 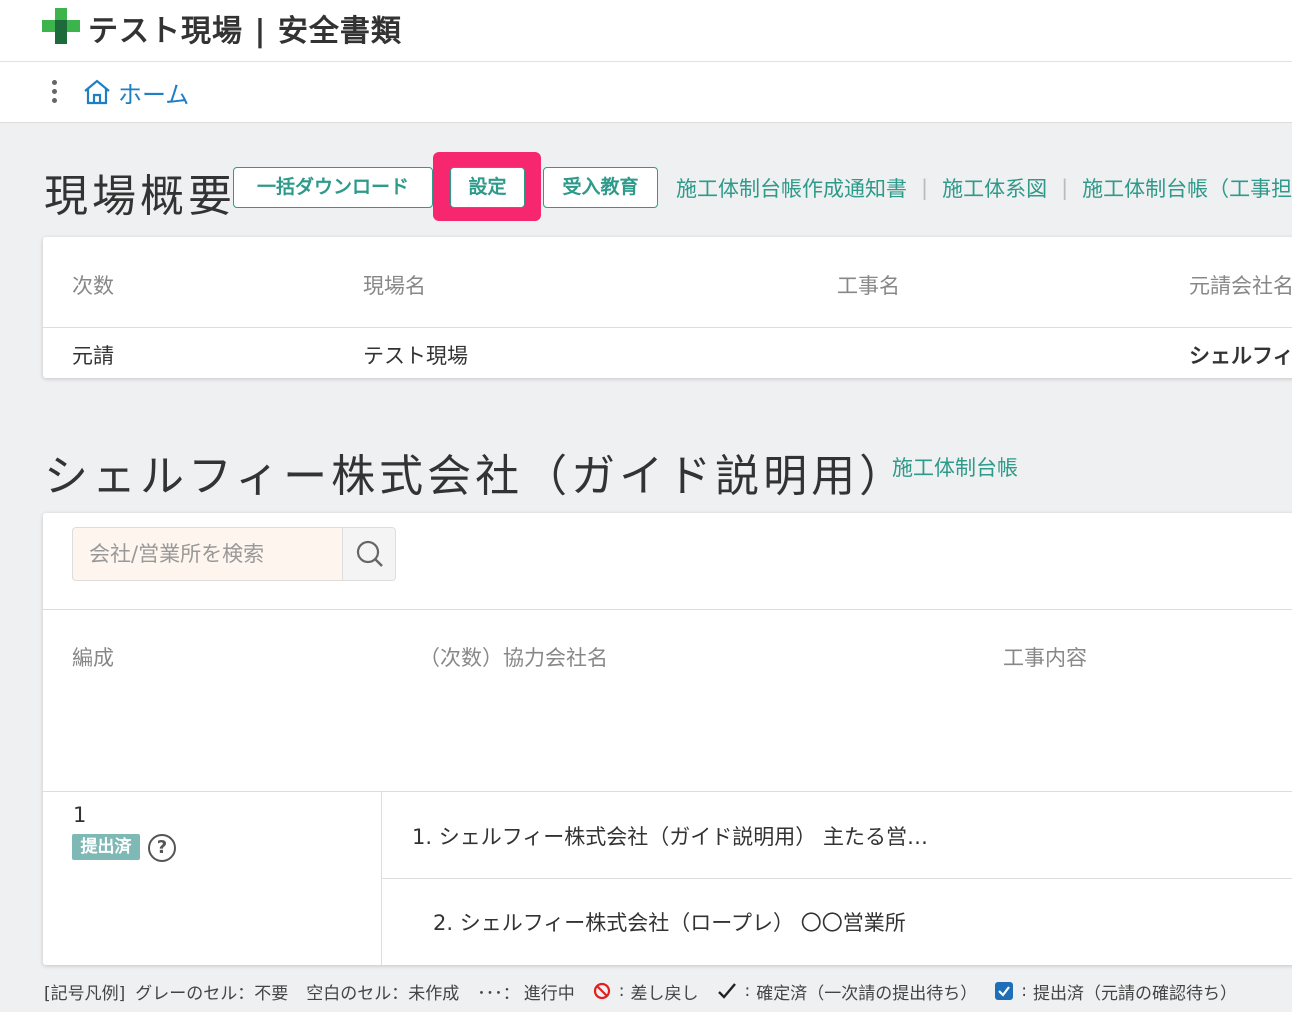 What do you see at coordinates (498, 993) in the screenshot?
I see `ellipsis-icon: ･･･：` at bounding box center [498, 993].